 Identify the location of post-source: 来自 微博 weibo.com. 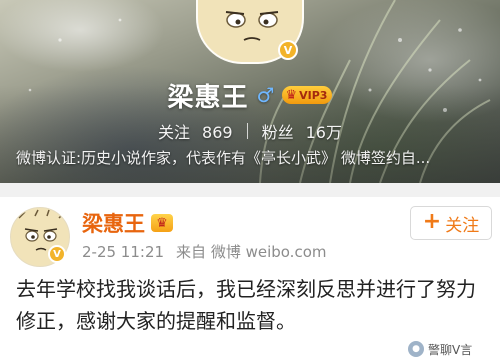
(251, 252).